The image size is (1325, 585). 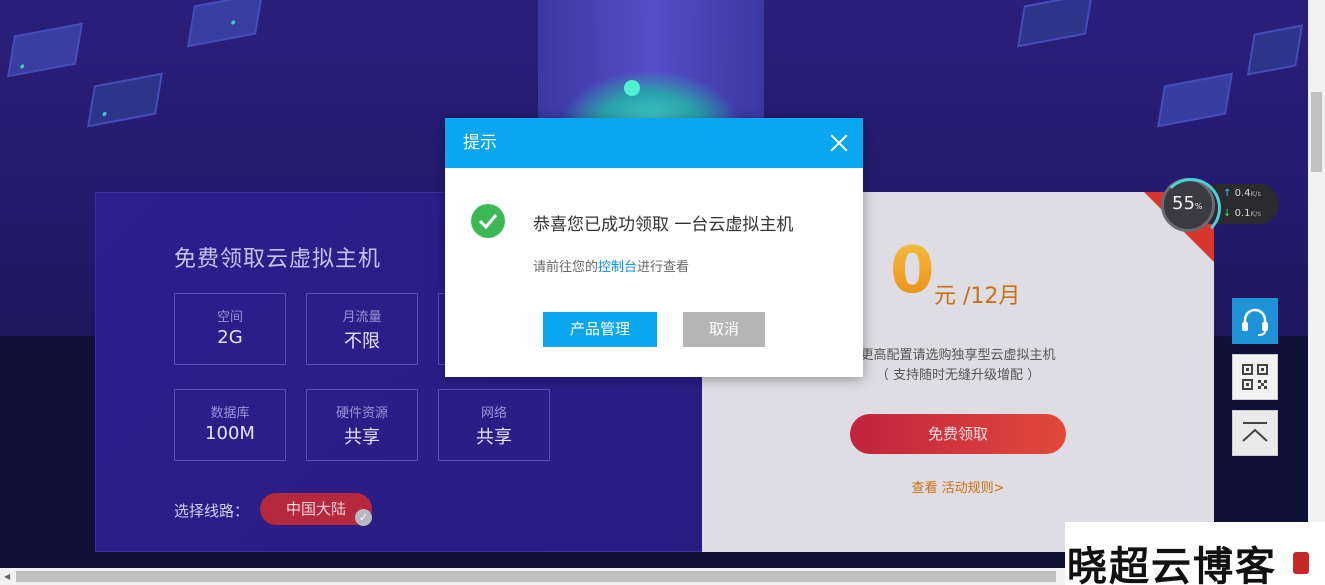 What do you see at coordinates (1316, 284) in the screenshot?
I see `vertical-scrollbar` at bounding box center [1316, 284].